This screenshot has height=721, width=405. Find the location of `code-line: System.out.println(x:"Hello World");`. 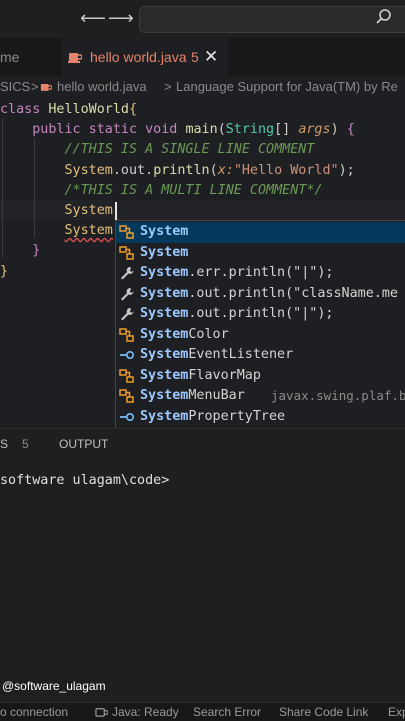

code-line: System.out.println(x:"Hello World"); is located at coordinates (177, 171).